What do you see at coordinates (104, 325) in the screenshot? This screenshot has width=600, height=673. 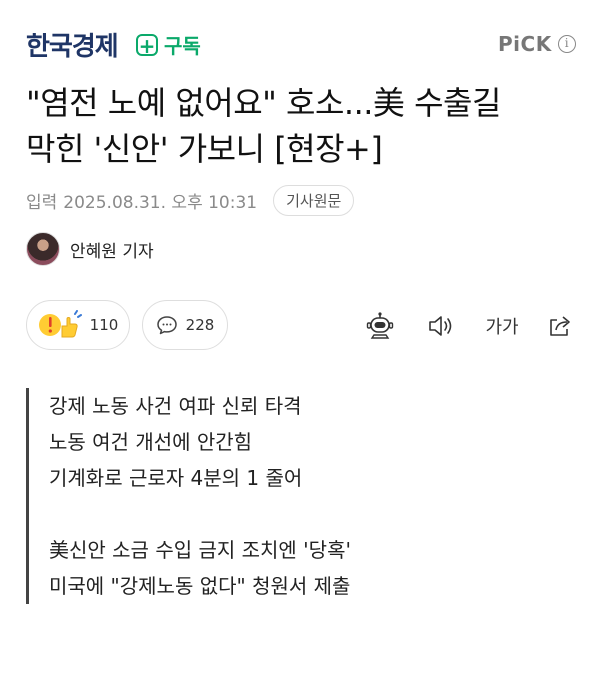 I see `reaction-count: 110` at bounding box center [104, 325].